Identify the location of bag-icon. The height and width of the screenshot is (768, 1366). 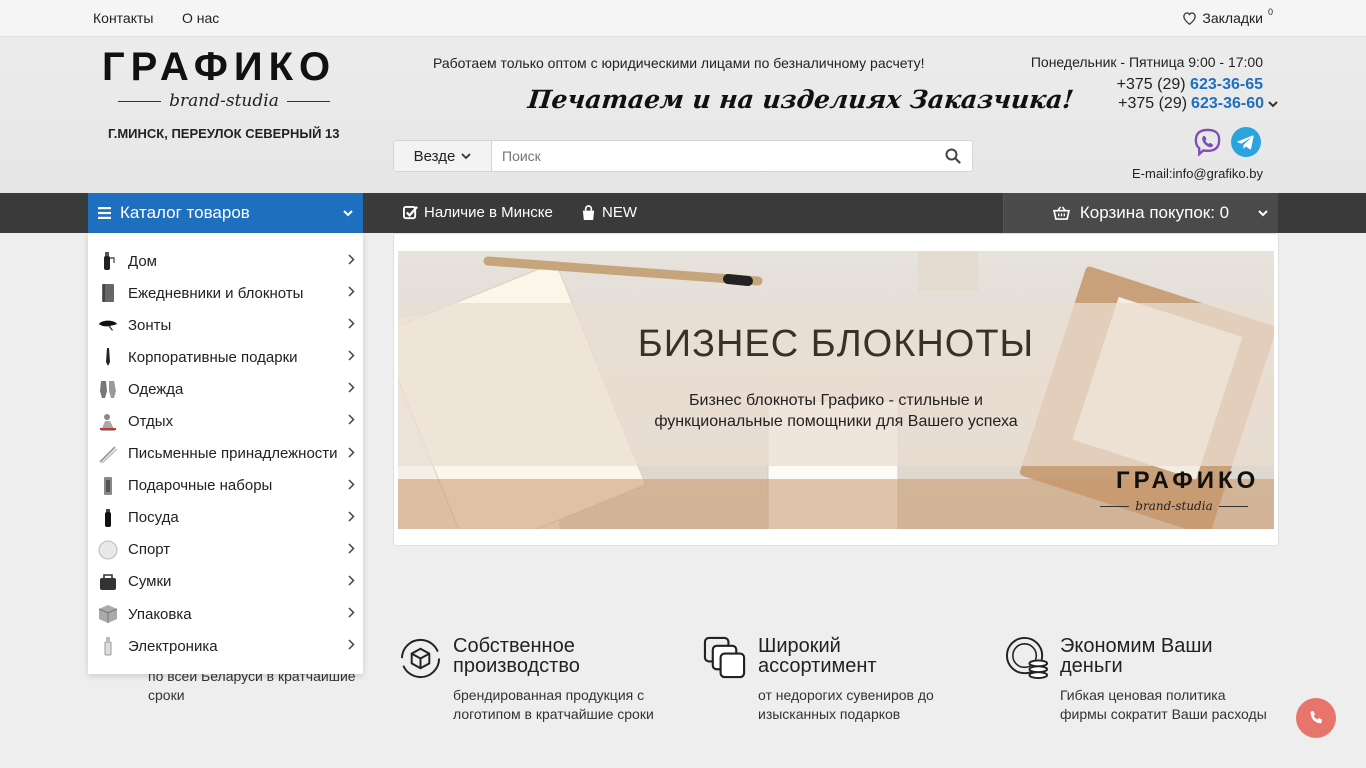
(108, 582).